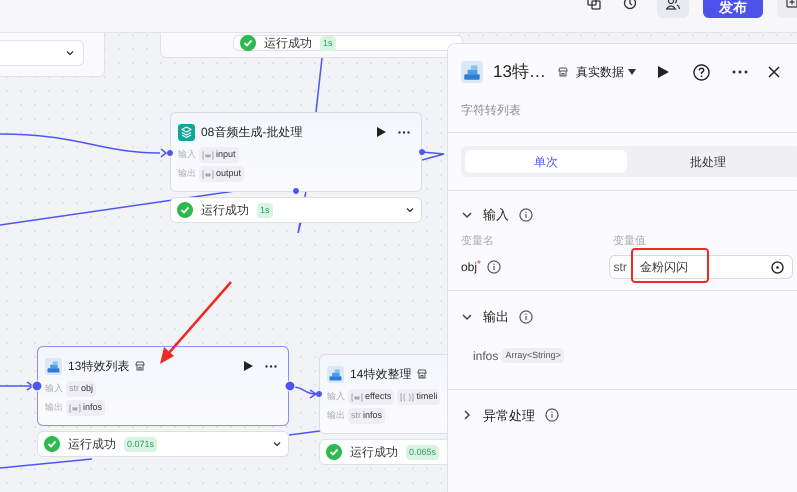 Image resolution: width=797 pixels, height=492 pixels. I want to click on column-header: 变量名, so click(478, 241).